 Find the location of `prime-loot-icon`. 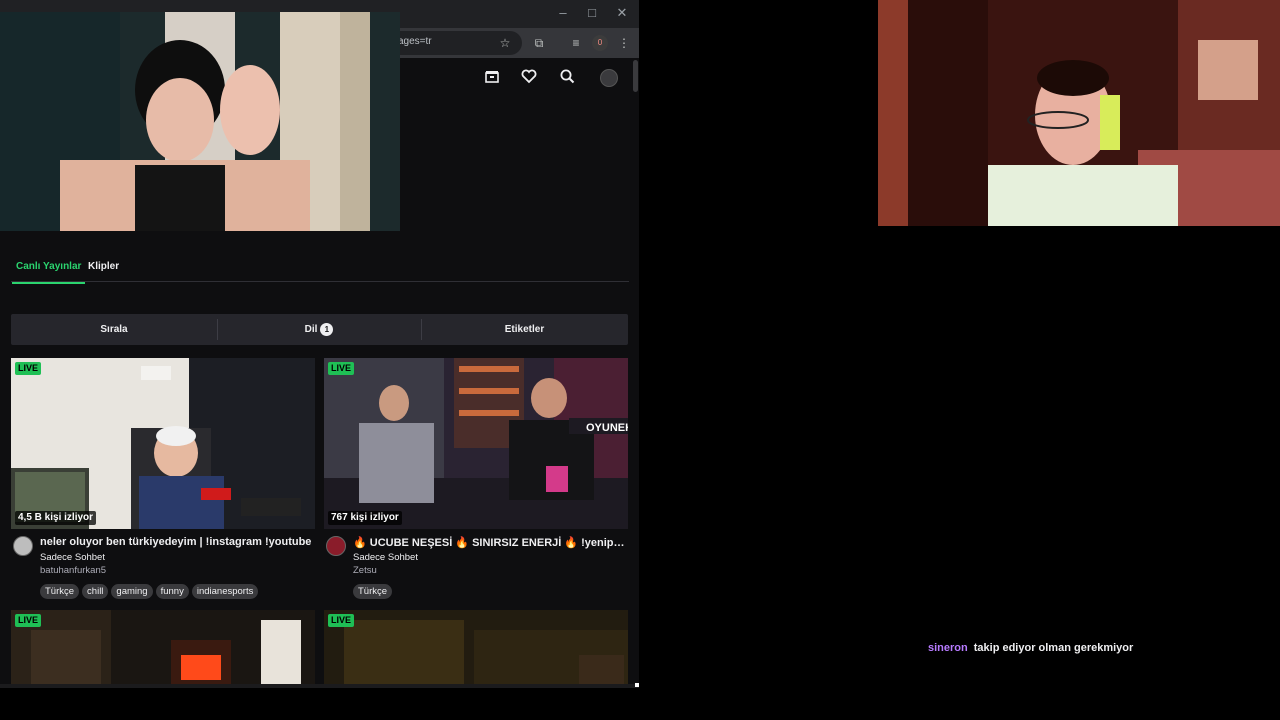

prime-loot-icon is located at coordinates (492, 78).